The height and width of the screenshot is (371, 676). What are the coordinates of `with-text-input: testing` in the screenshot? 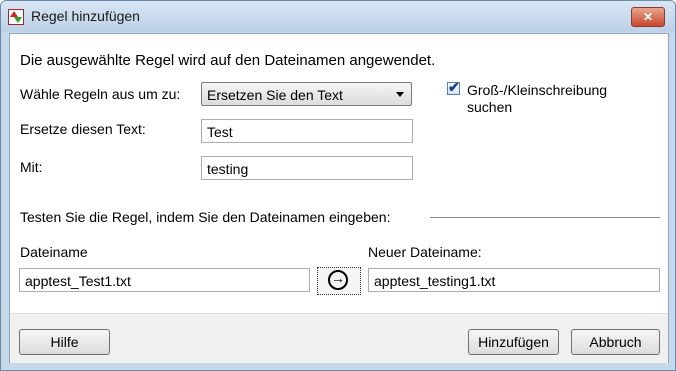 It's located at (307, 168).